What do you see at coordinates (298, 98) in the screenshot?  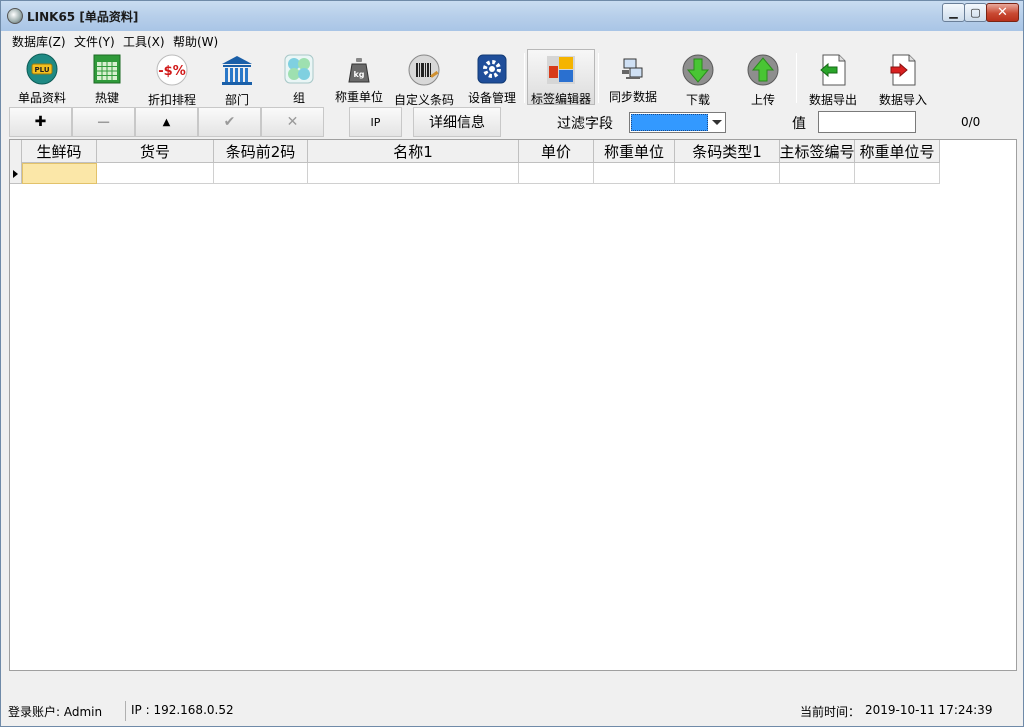 I see `tool-group-label: 组` at bounding box center [298, 98].